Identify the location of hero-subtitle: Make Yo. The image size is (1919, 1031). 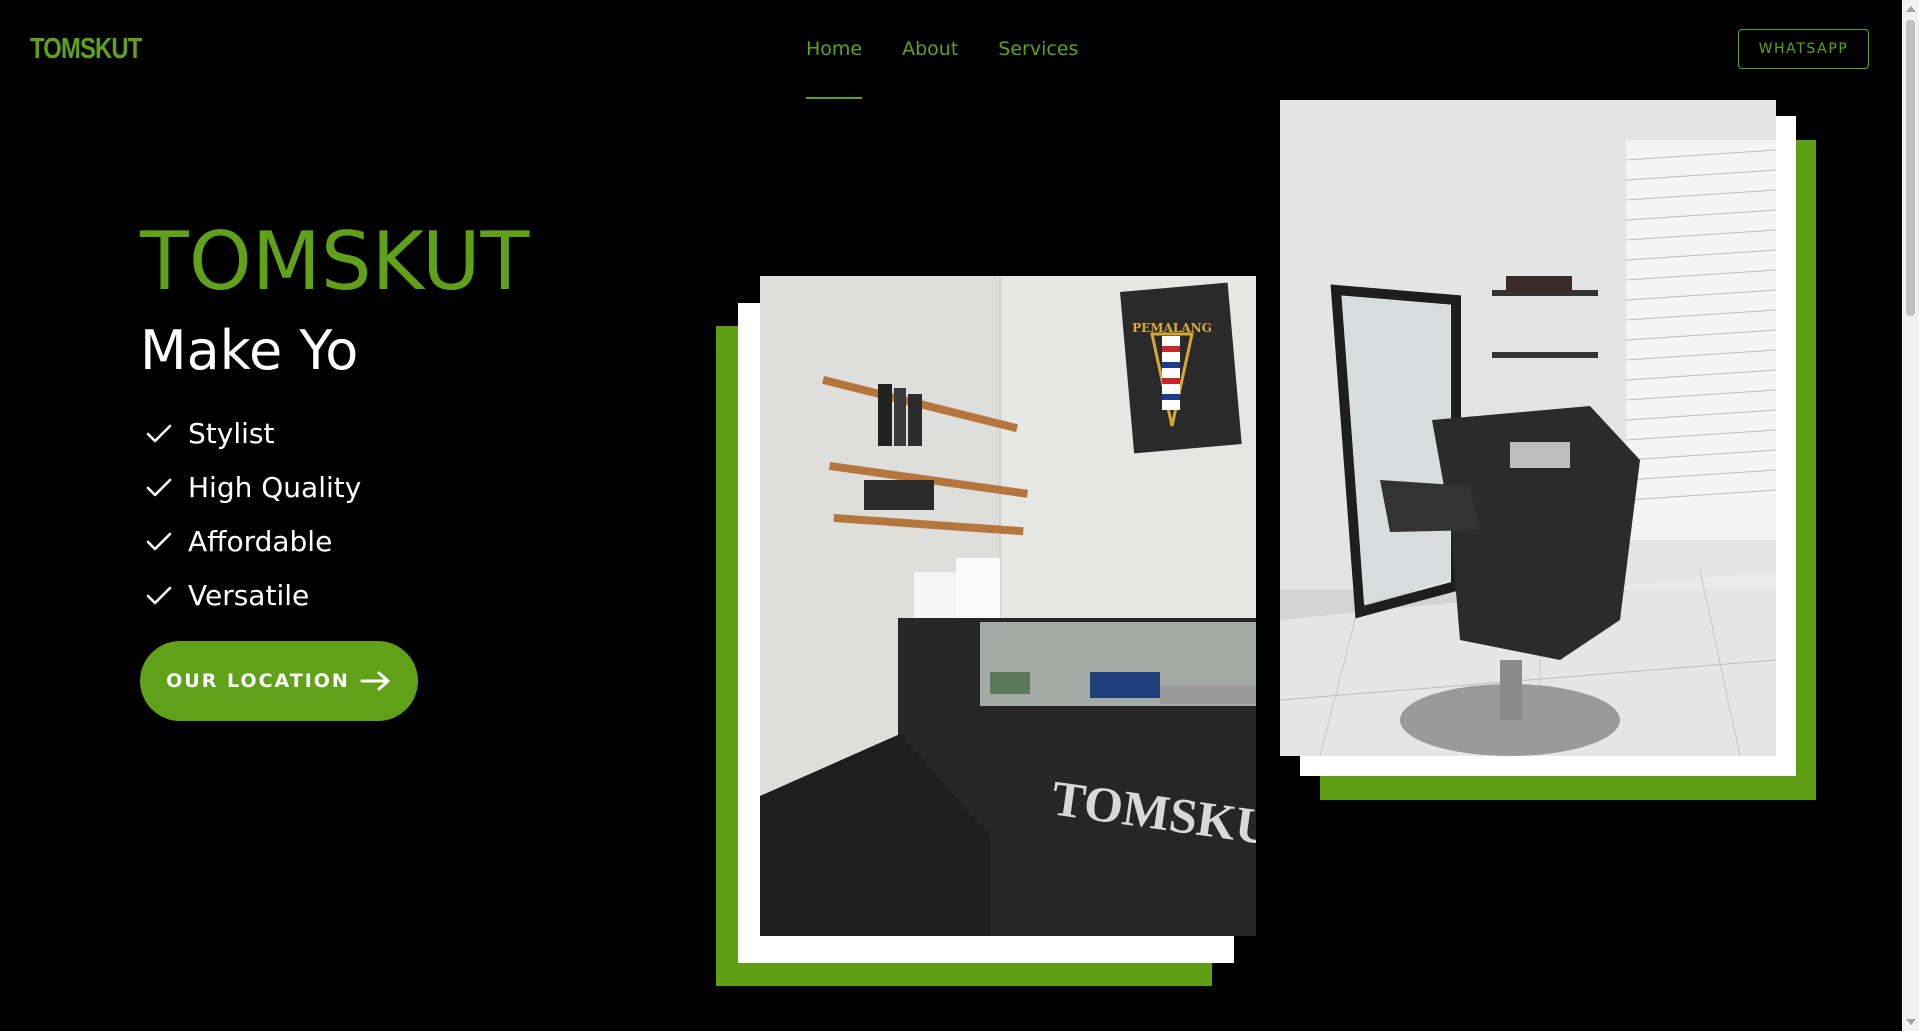
(249, 350).